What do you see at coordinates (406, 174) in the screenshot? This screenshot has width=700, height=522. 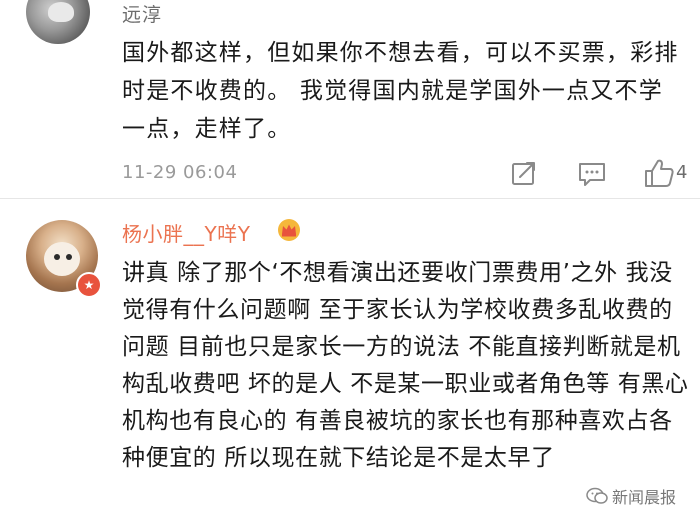 I see `comment-meta-row: 11-29 06:04 4` at bounding box center [406, 174].